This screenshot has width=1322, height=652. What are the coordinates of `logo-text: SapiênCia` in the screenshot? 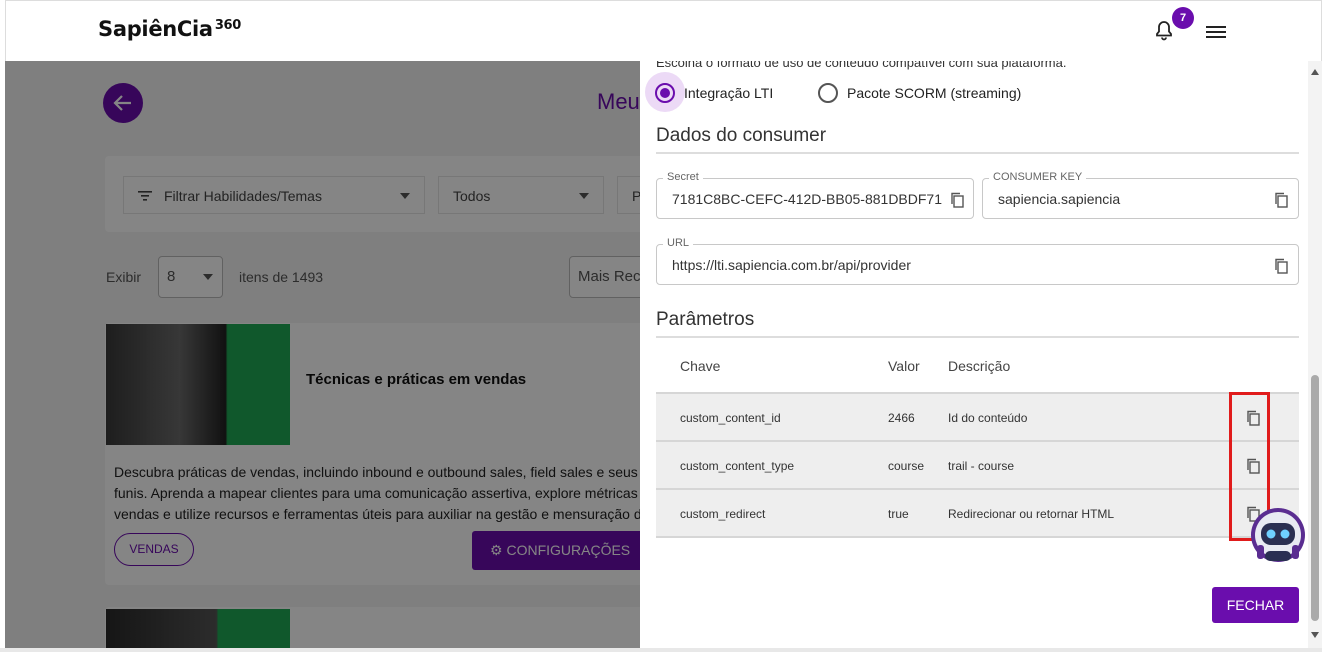 It's located at (155, 29).